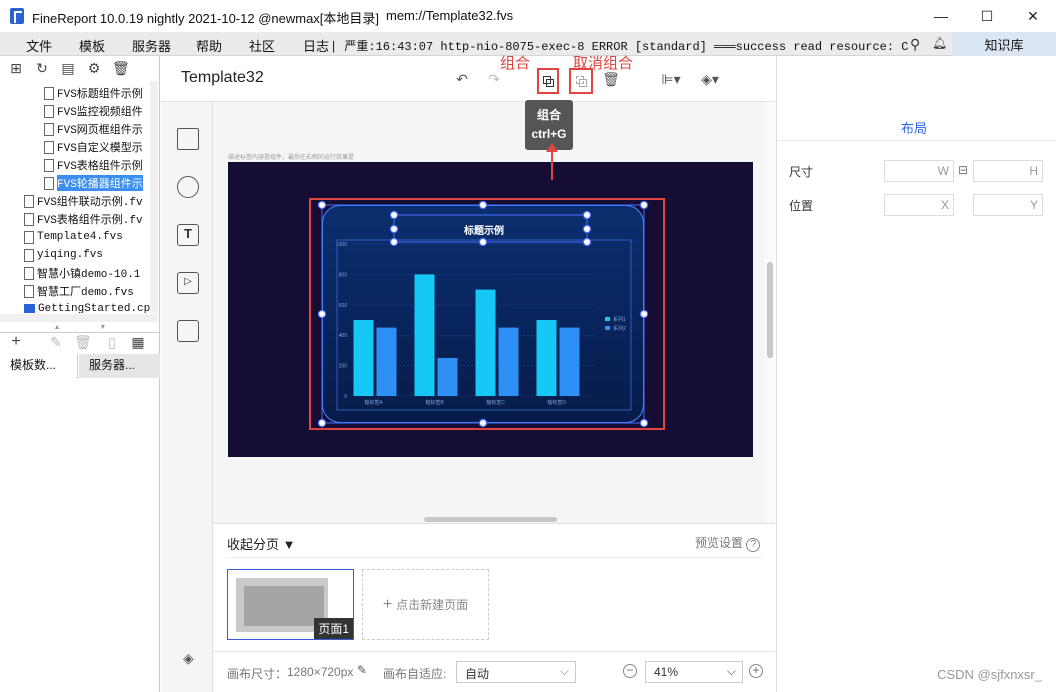  What do you see at coordinates (770, 310) in the screenshot?
I see `vertical-scroll-thumb` at bounding box center [770, 310].